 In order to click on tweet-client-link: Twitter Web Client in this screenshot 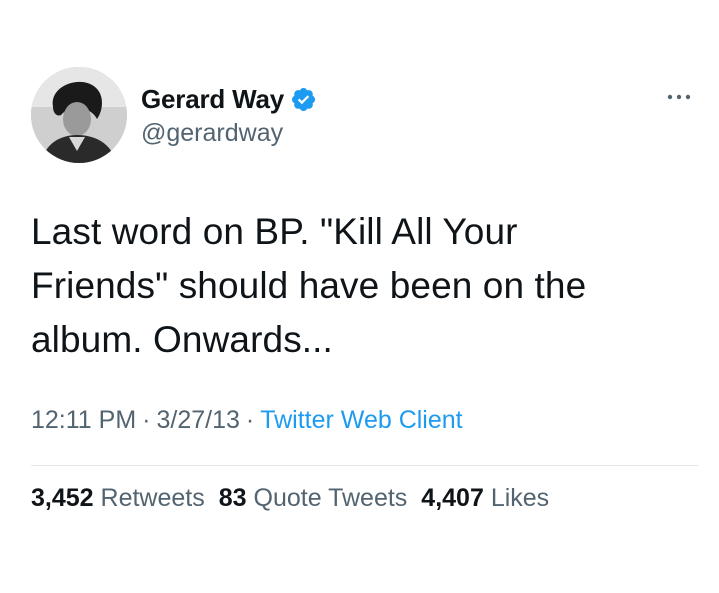, I will do `click(361, 420)`.